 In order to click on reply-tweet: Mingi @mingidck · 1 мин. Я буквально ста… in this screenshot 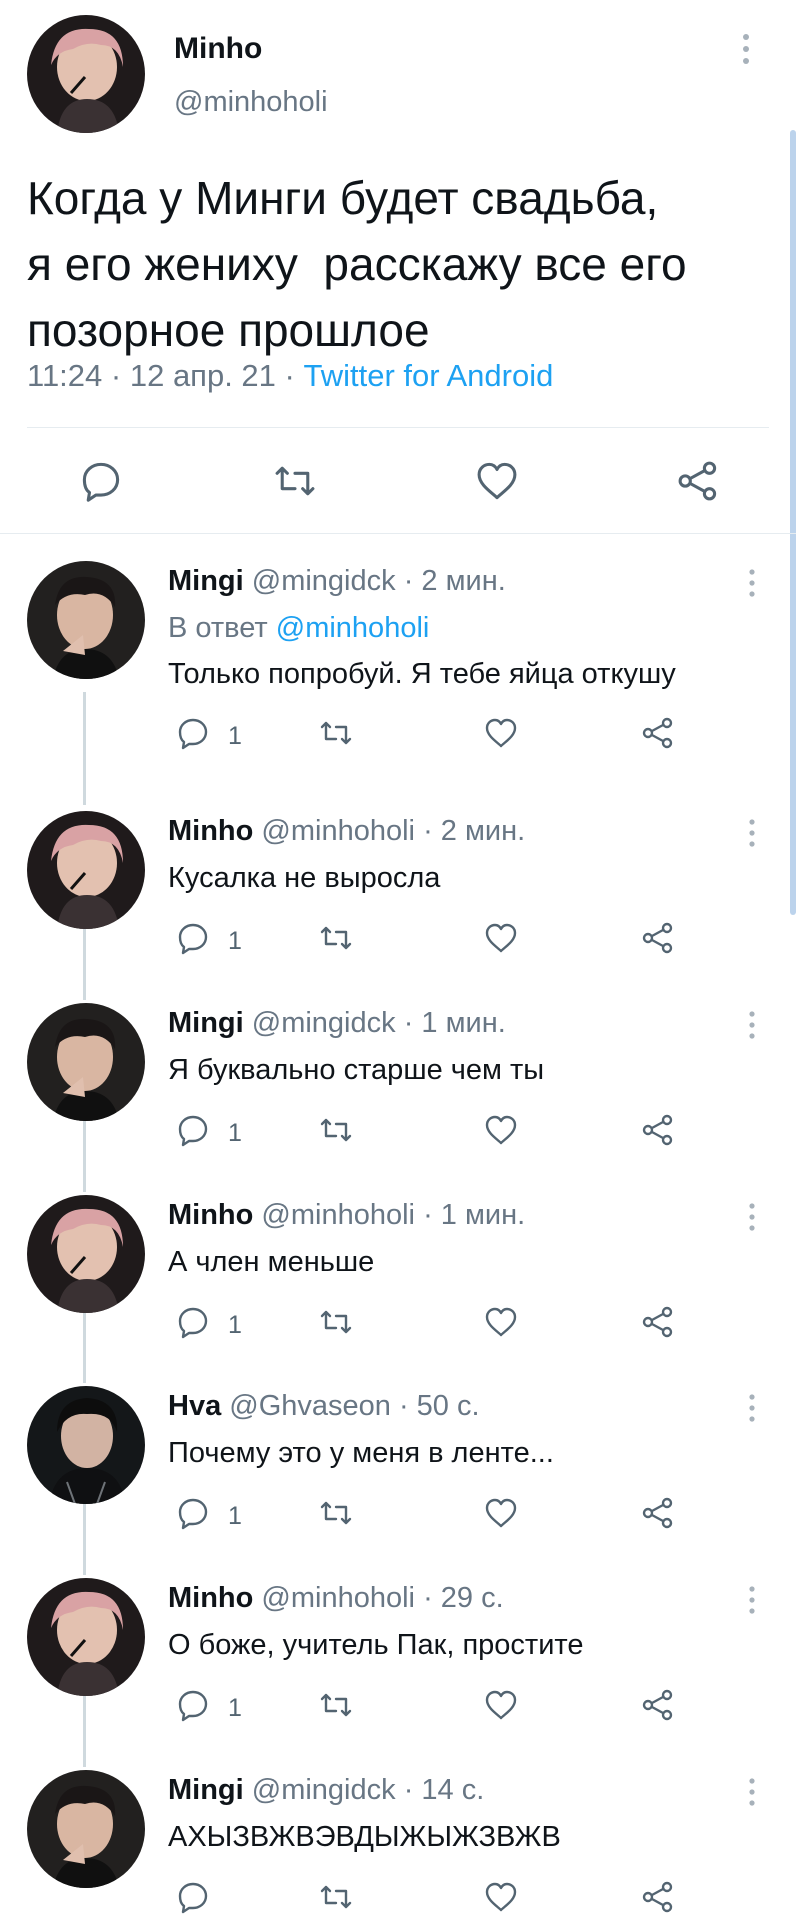, I will do `click(398, 1082)`.